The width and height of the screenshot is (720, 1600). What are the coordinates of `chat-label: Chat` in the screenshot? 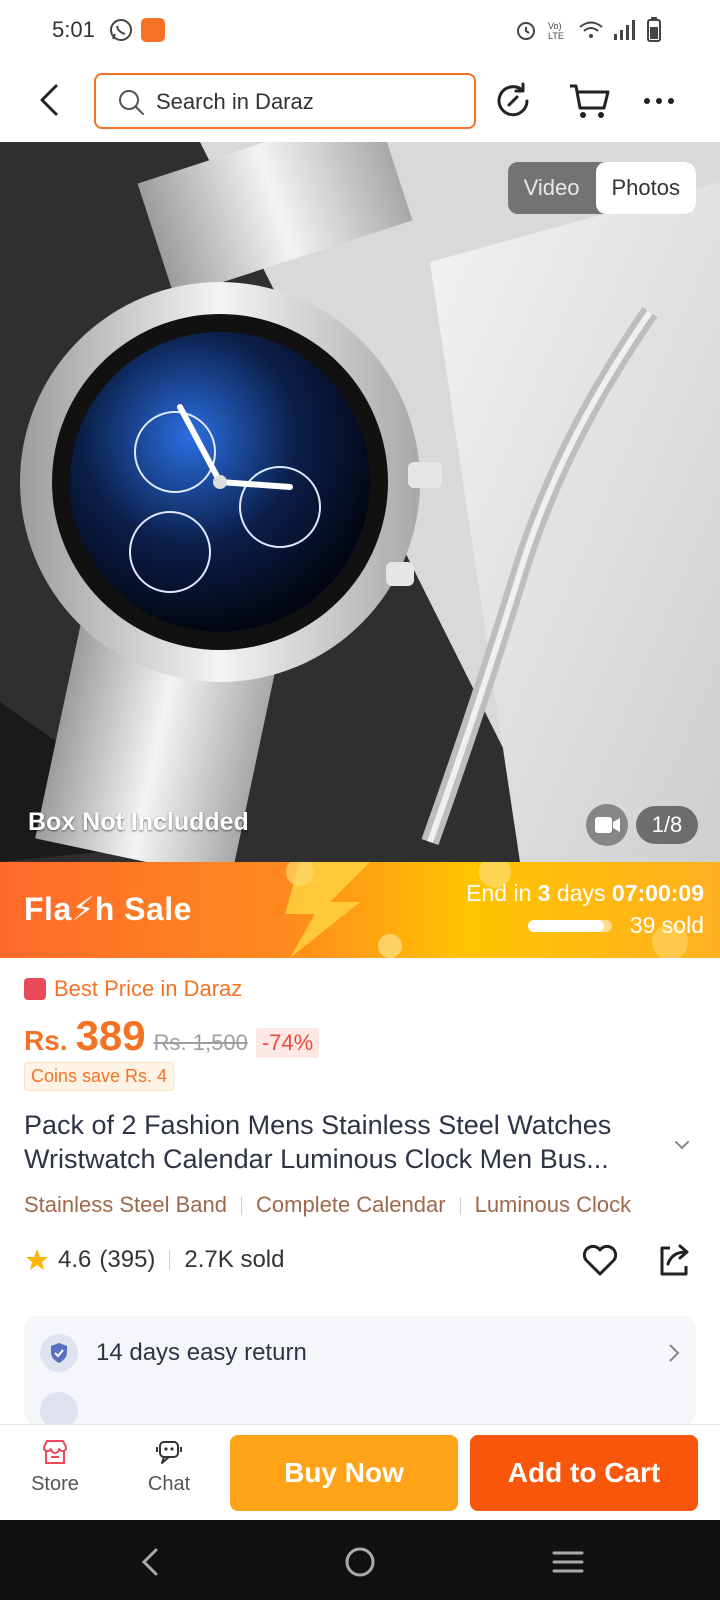 It's located at (169, 1484).